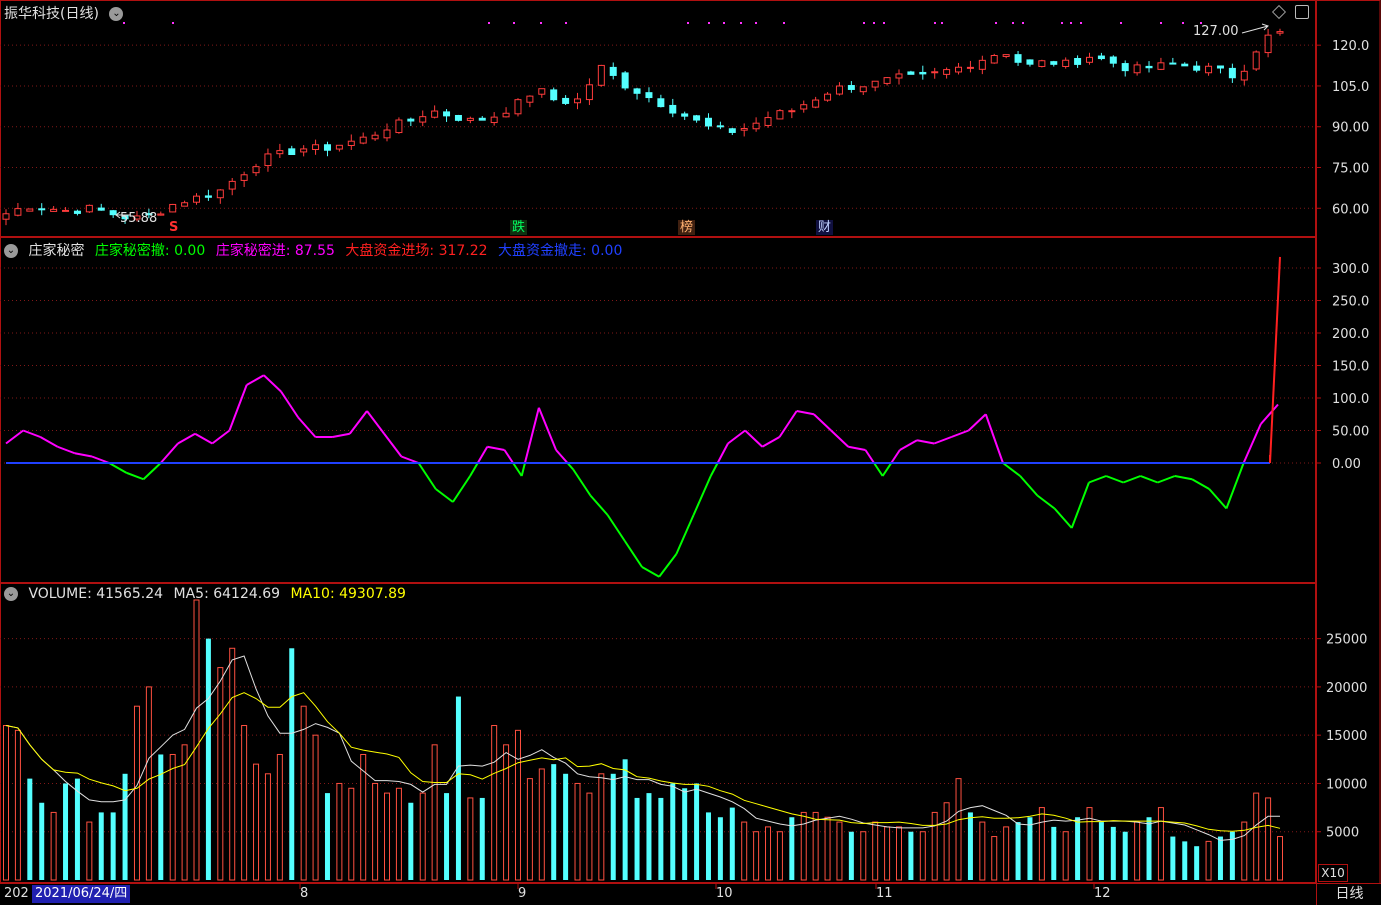  I want to click on window-restore-icon, so click(1302, 12).